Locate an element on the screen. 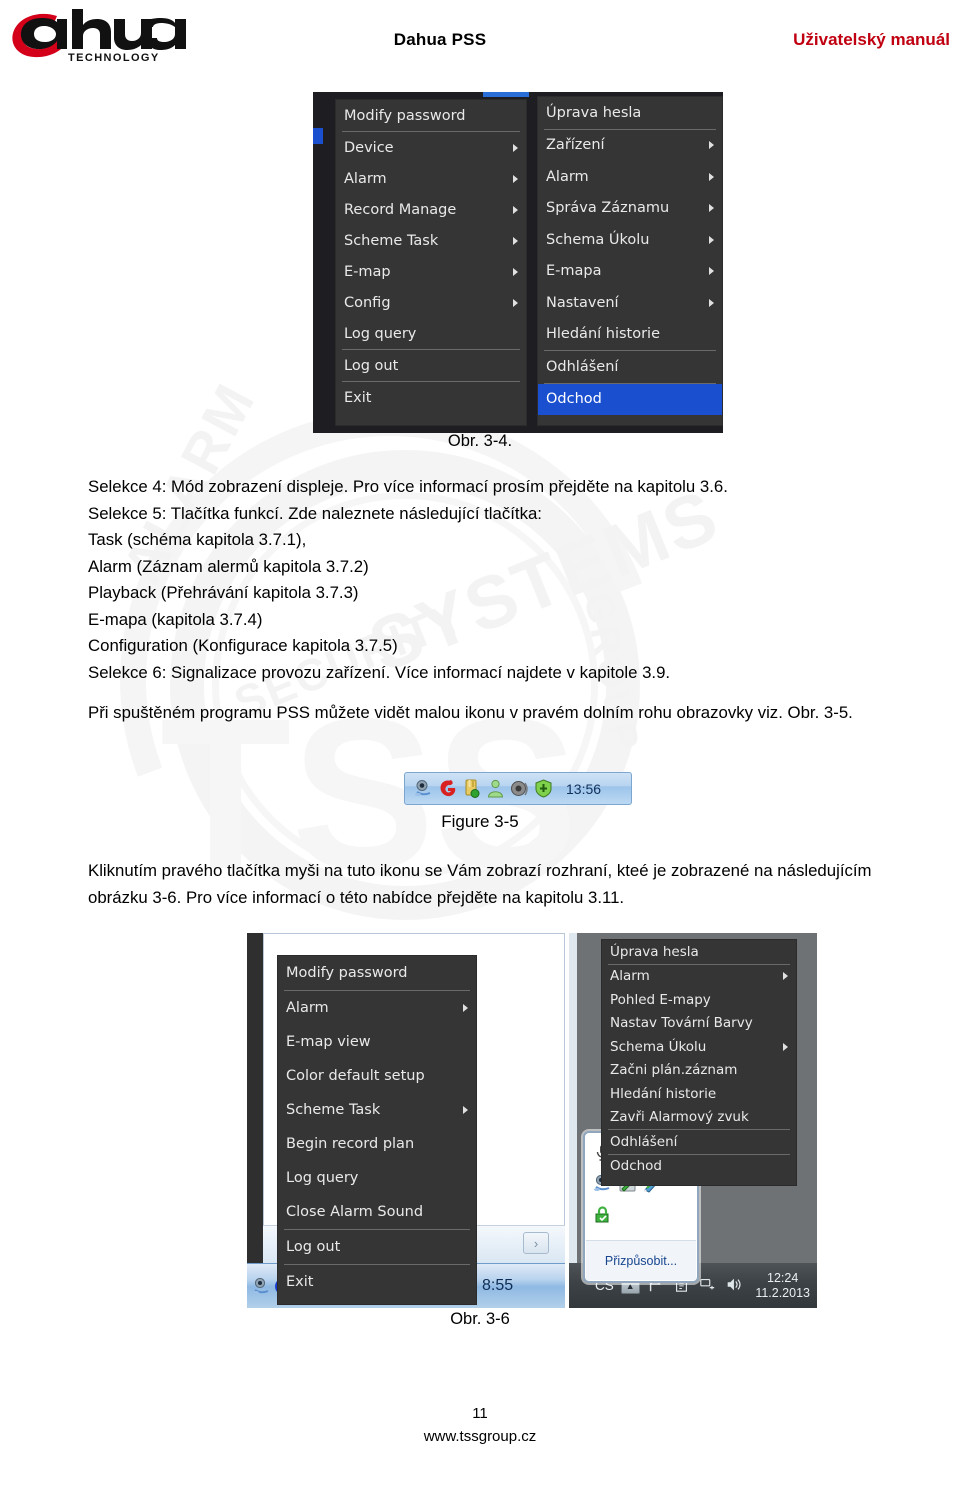 Image resolution: width=960 pixels, height=1485 pixels. text-line: Task (schéma kapitola 3.7.1), is located at coordinates (197, 539).